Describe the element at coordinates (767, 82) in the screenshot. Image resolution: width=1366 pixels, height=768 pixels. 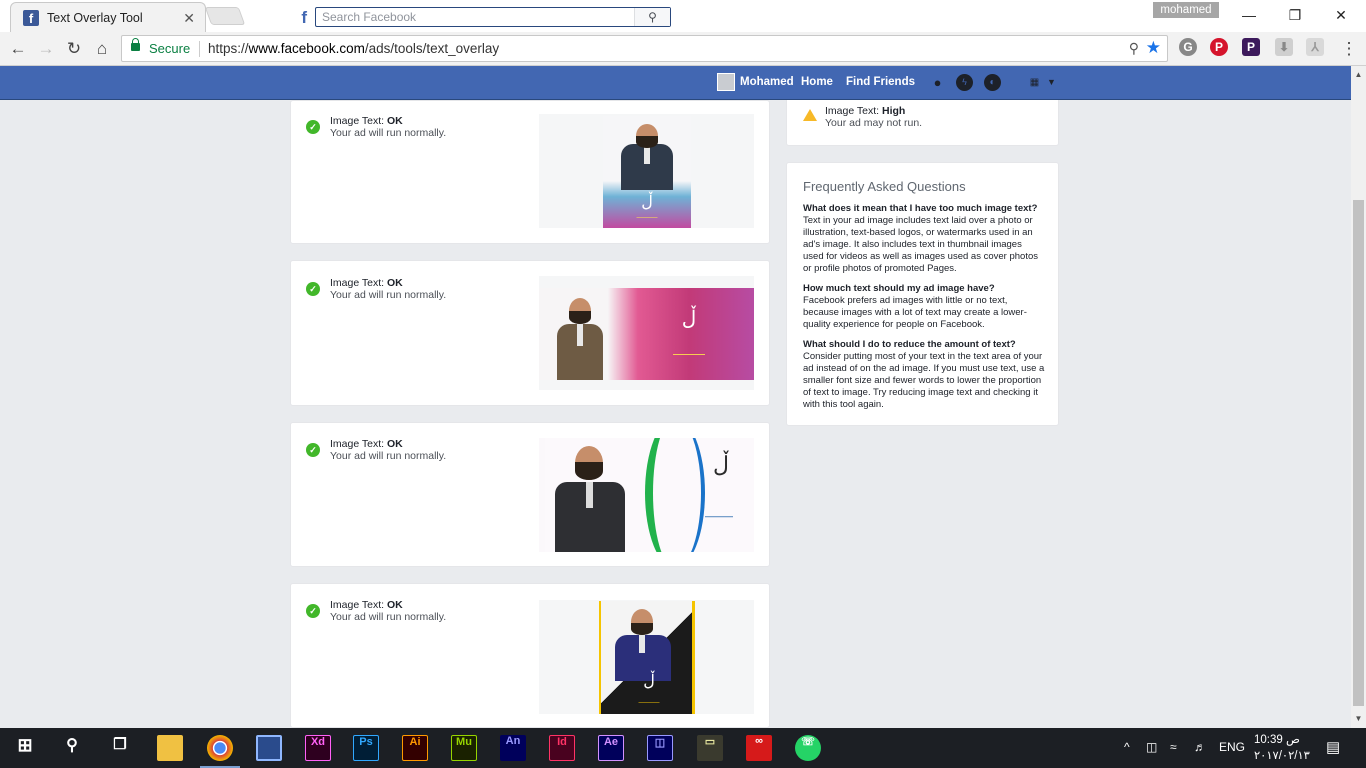
I see `profile-link: Mohamed` at that location.